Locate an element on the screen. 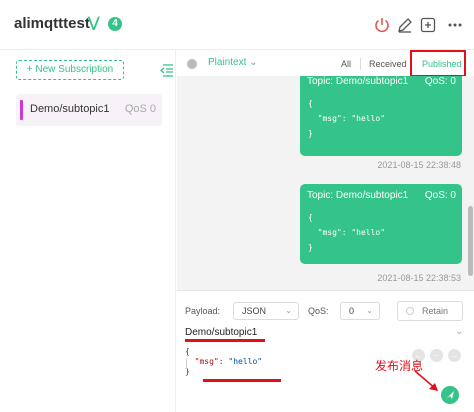 This screenshot has height=412, width=474. connection-header: alimqtttest ⋁ 4 is located at coordinates (237, 25).